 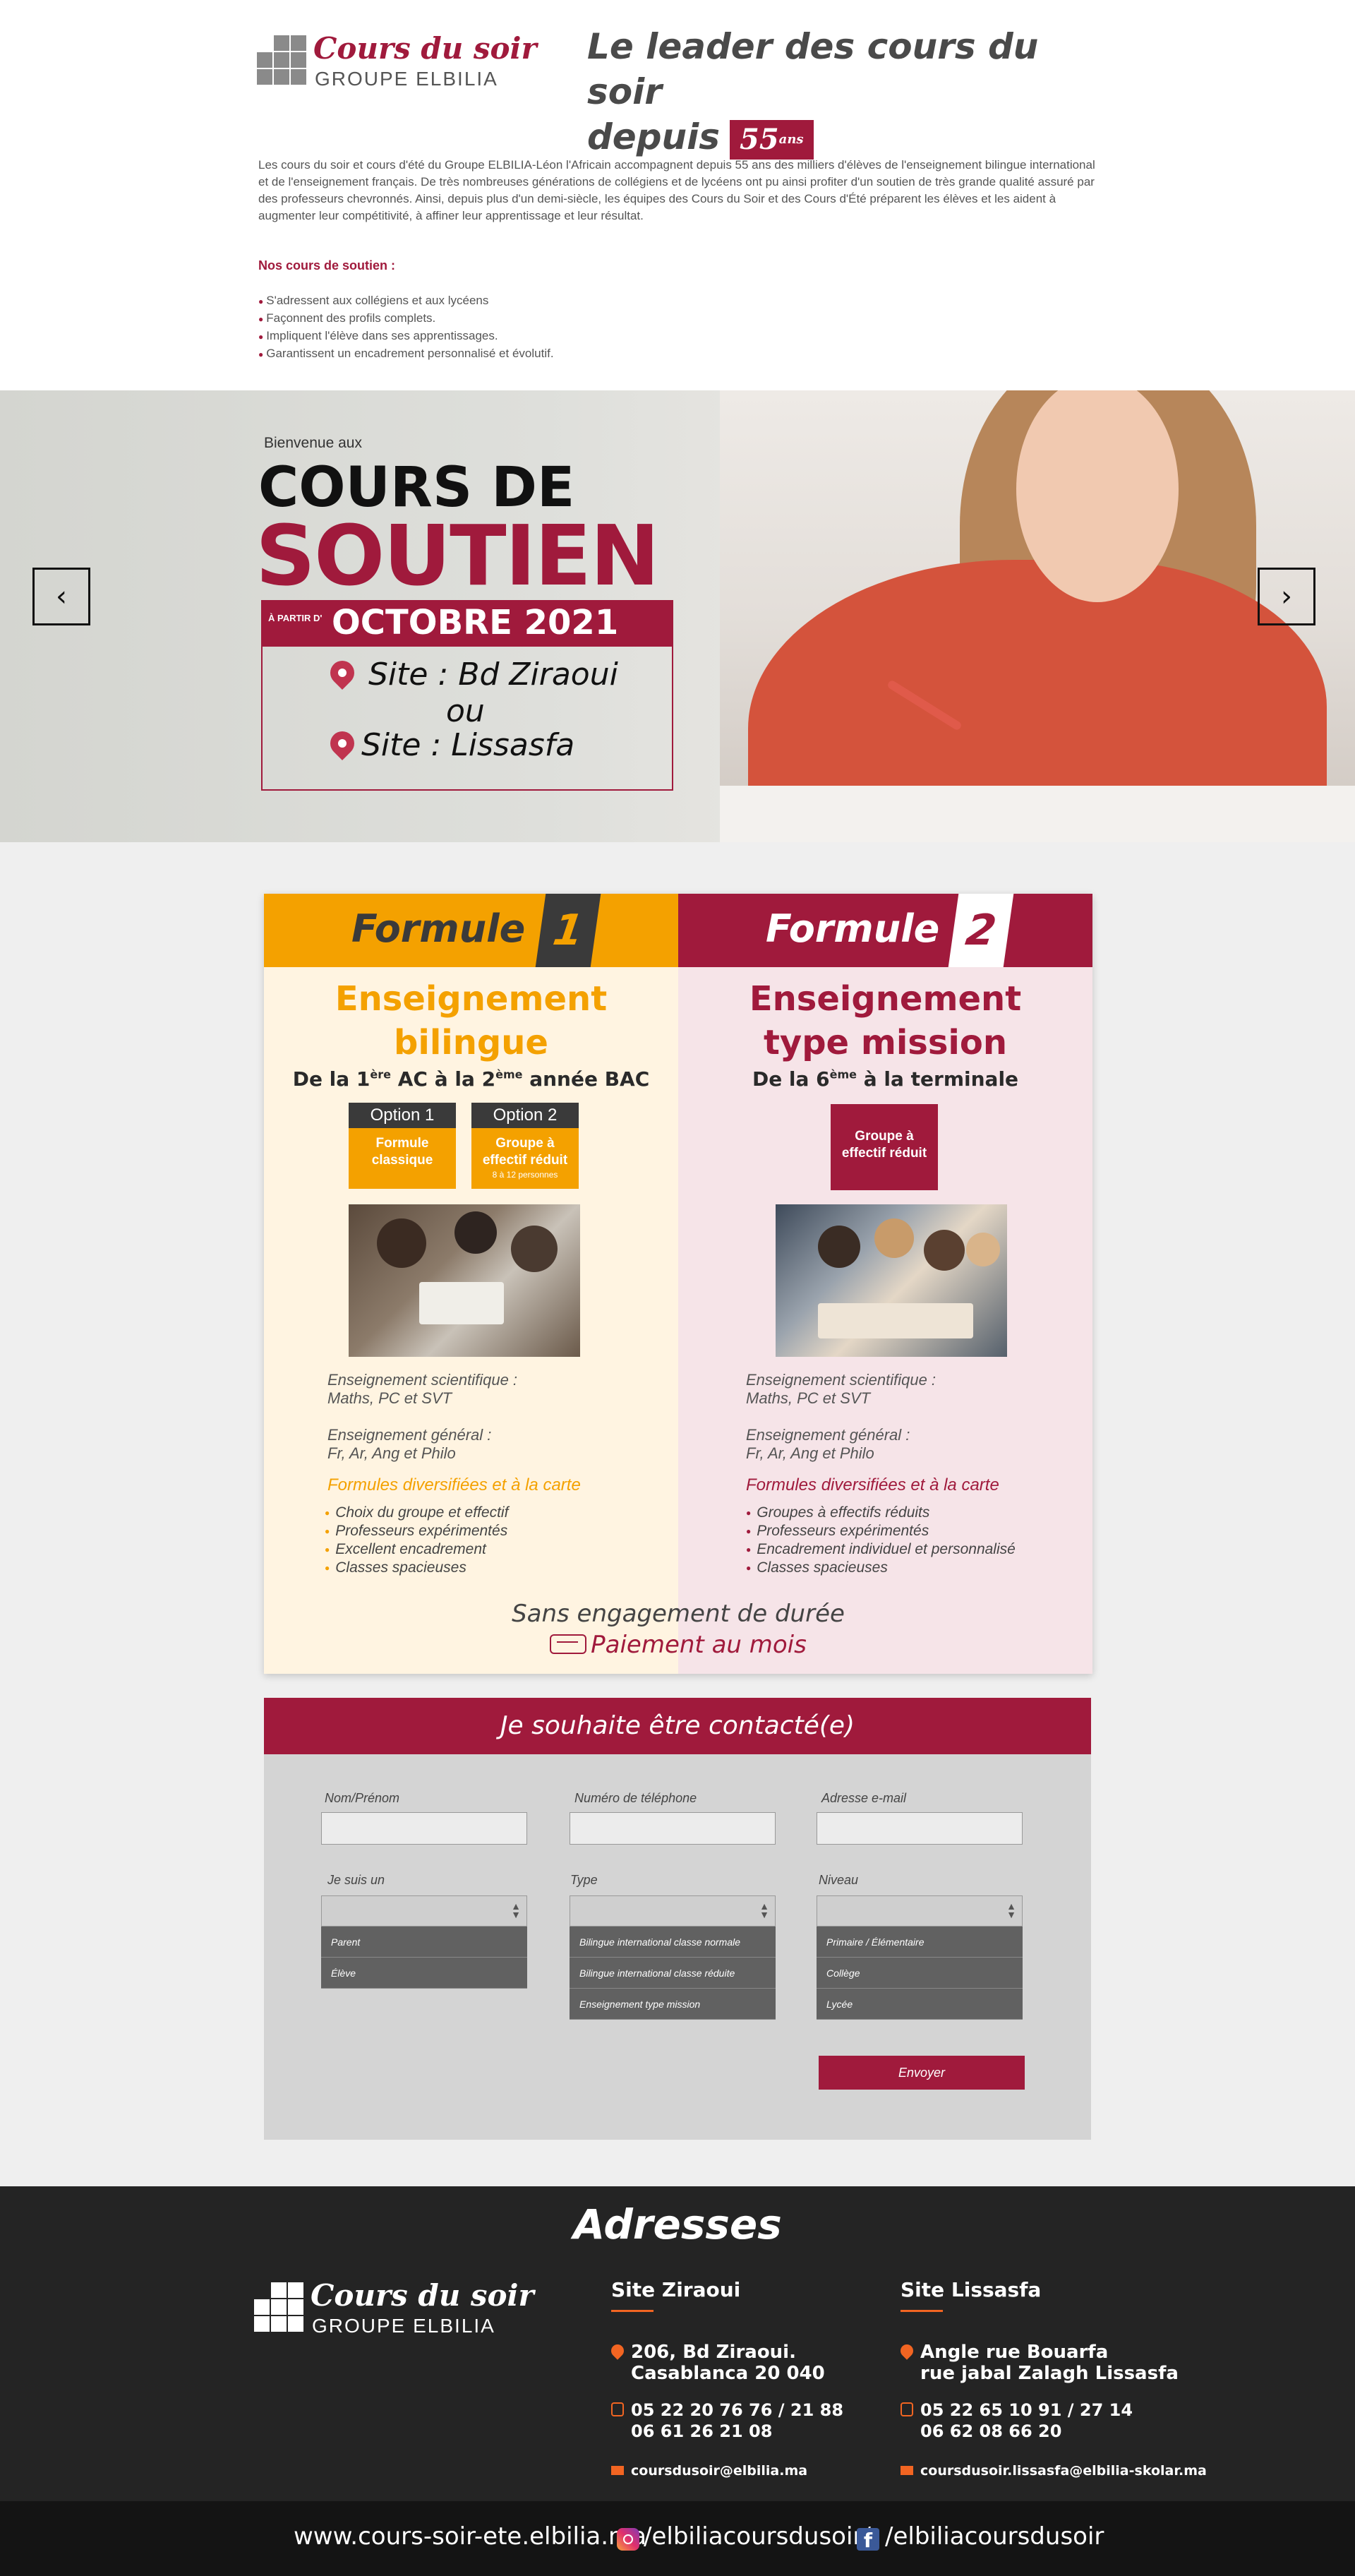 What do you see at coordinates (673, 1828) in the screenshot?
I see `phone-input` at bounding box center [673, 1828].